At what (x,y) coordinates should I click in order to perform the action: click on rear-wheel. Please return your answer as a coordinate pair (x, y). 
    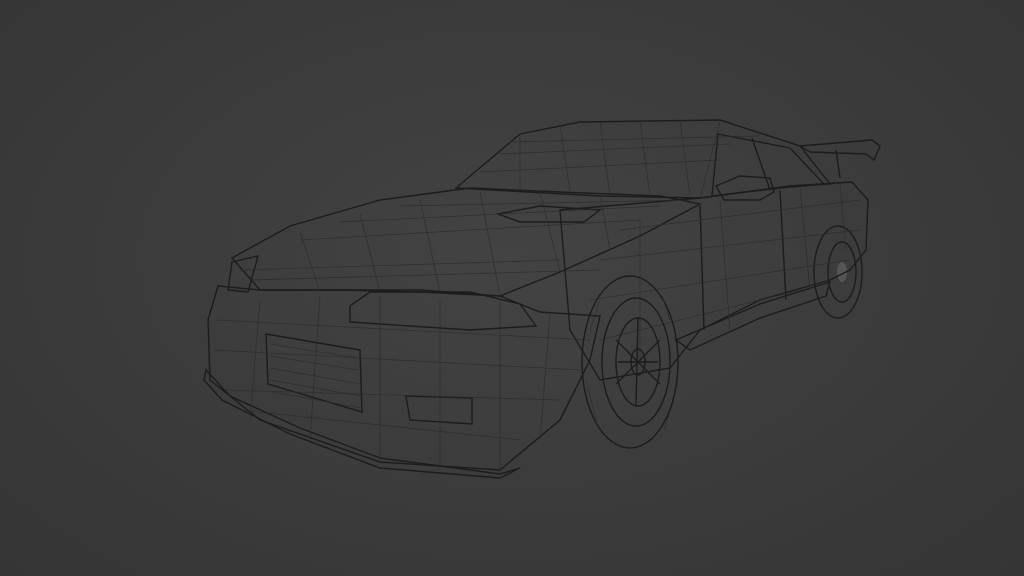
    Looking at the image, I should click on (838, 272).